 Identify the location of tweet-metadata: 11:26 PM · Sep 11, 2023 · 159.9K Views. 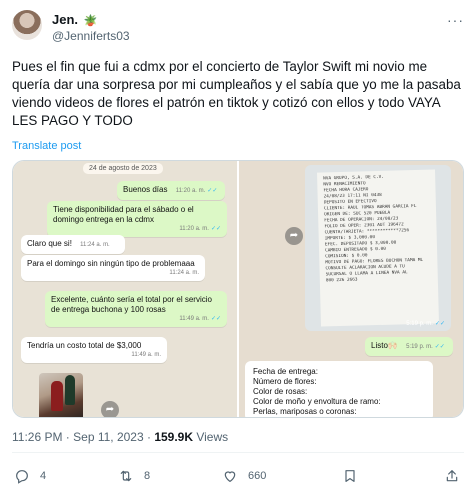
(120, 437).